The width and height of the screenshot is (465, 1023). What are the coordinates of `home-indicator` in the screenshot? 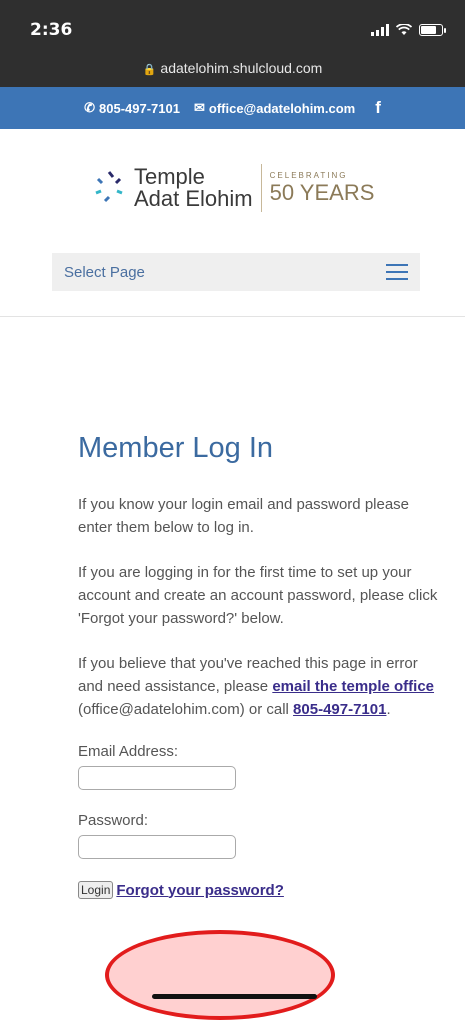 It's located at (234, 996).